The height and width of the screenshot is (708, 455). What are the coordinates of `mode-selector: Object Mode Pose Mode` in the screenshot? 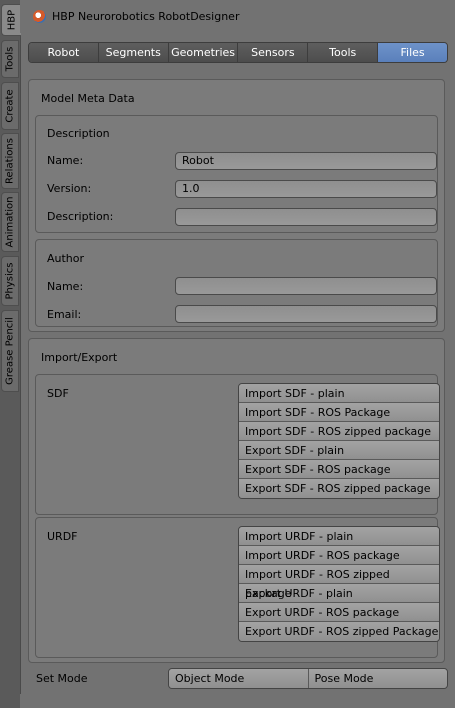 It's located at (308, 678).